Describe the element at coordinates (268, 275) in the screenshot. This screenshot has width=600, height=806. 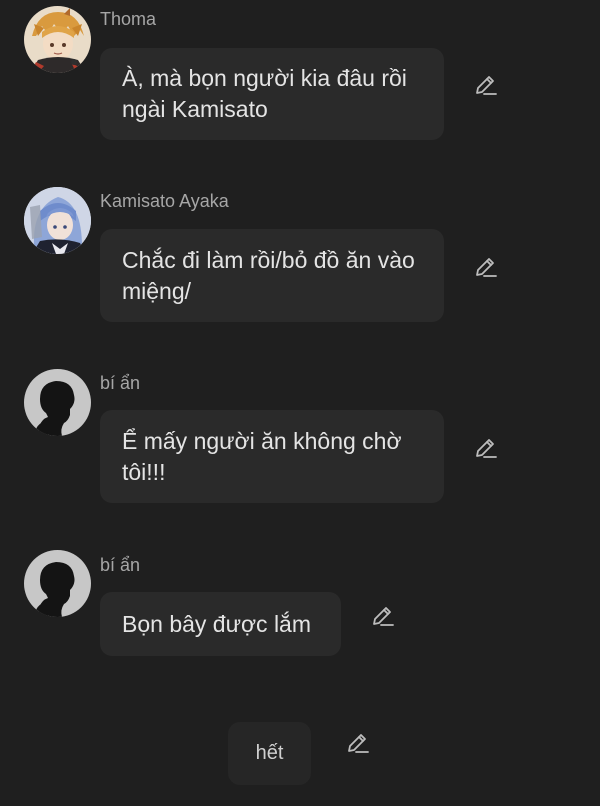
I see `message-text: Chắc đi làm rồi/bỏ đồ ăn vào miệng/` at that location.